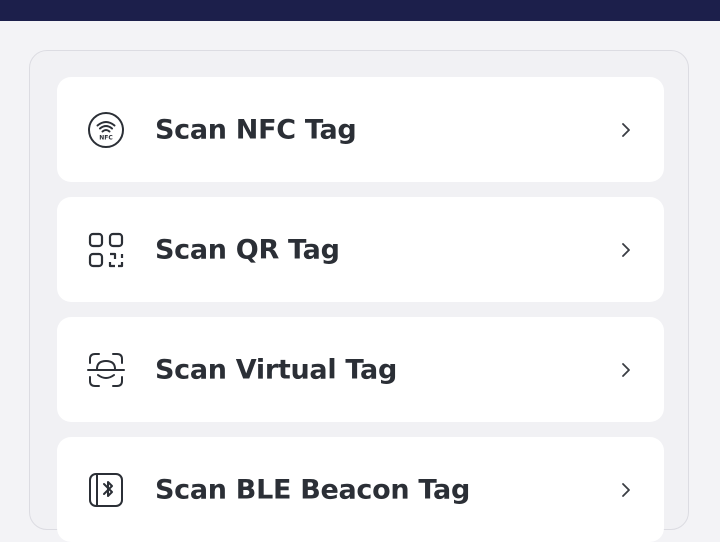  I want to click on bluetooth-beacon-icon, so click(106, 490).